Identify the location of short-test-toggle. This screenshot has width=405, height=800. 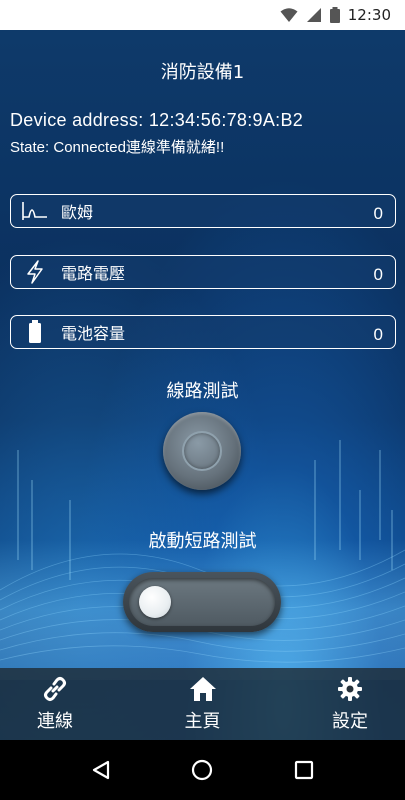
(202, 602).